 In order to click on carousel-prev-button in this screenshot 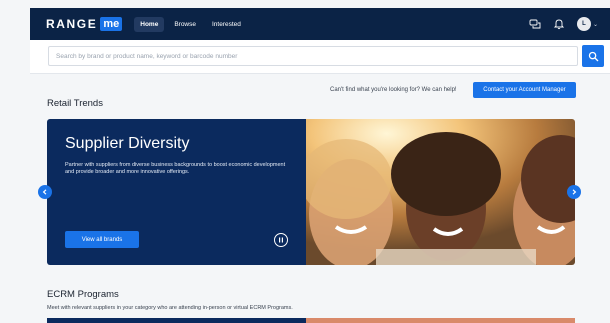, I will do `click(45, 192)`.